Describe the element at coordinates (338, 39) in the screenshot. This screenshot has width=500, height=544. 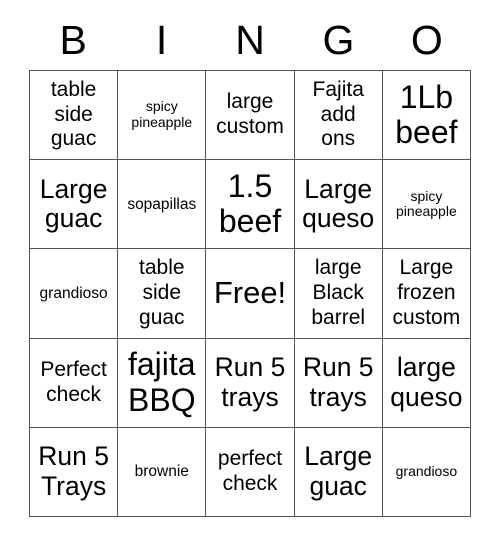
I see `bingo-header-letter-g: G` at that location.